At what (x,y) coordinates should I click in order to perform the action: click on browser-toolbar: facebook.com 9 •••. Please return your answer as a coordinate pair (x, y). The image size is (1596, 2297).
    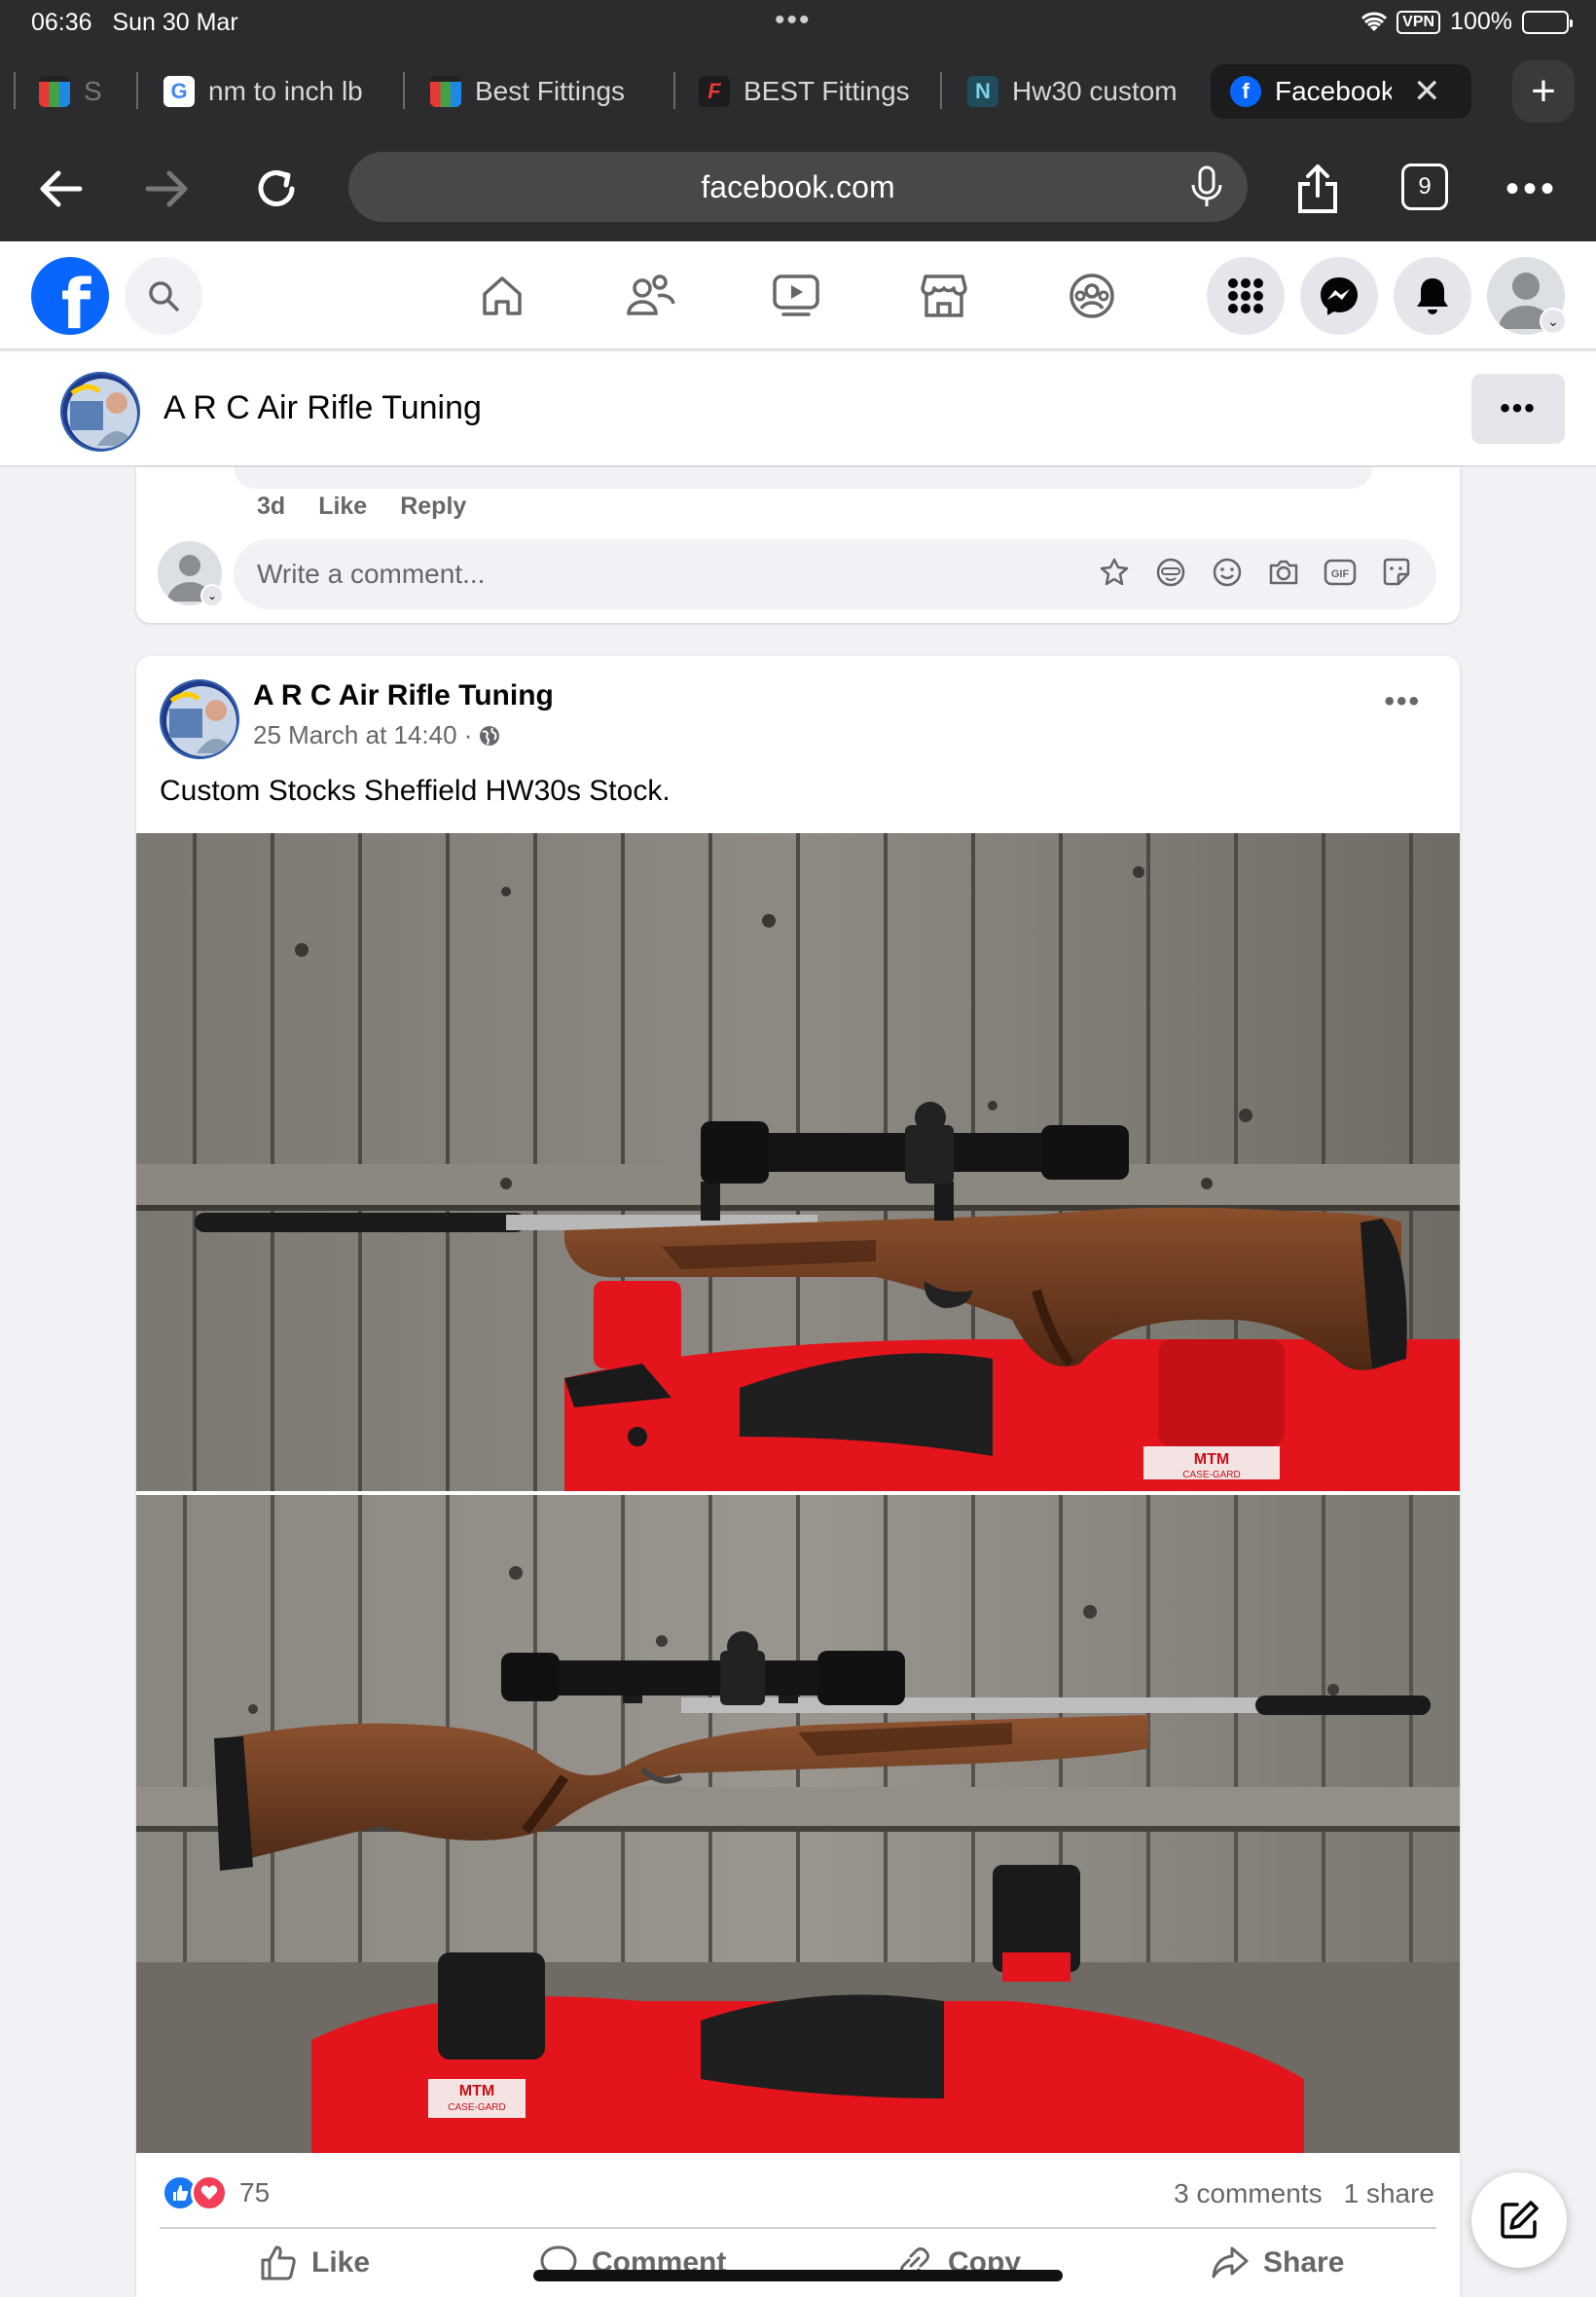
    Looking at the image, I should click on (798, 188).